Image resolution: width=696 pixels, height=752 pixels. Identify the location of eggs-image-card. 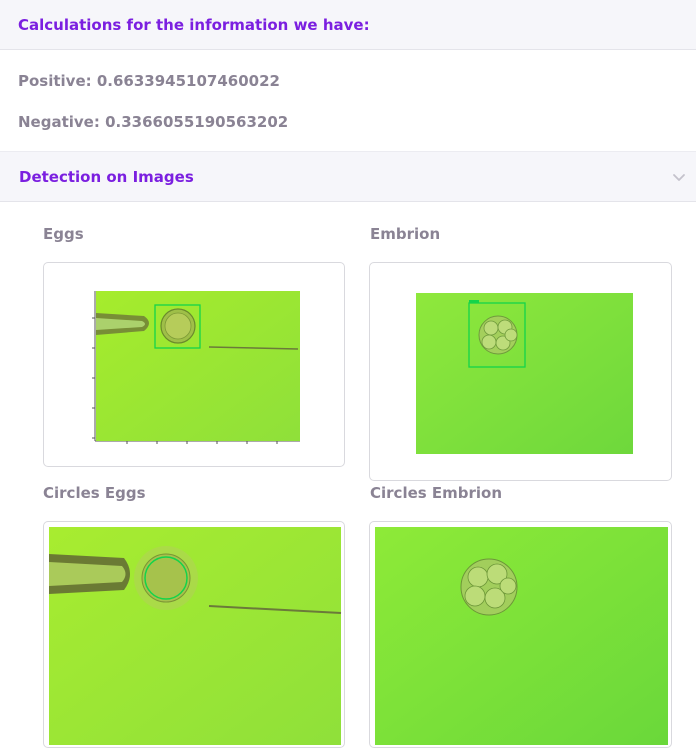
(194, 364).